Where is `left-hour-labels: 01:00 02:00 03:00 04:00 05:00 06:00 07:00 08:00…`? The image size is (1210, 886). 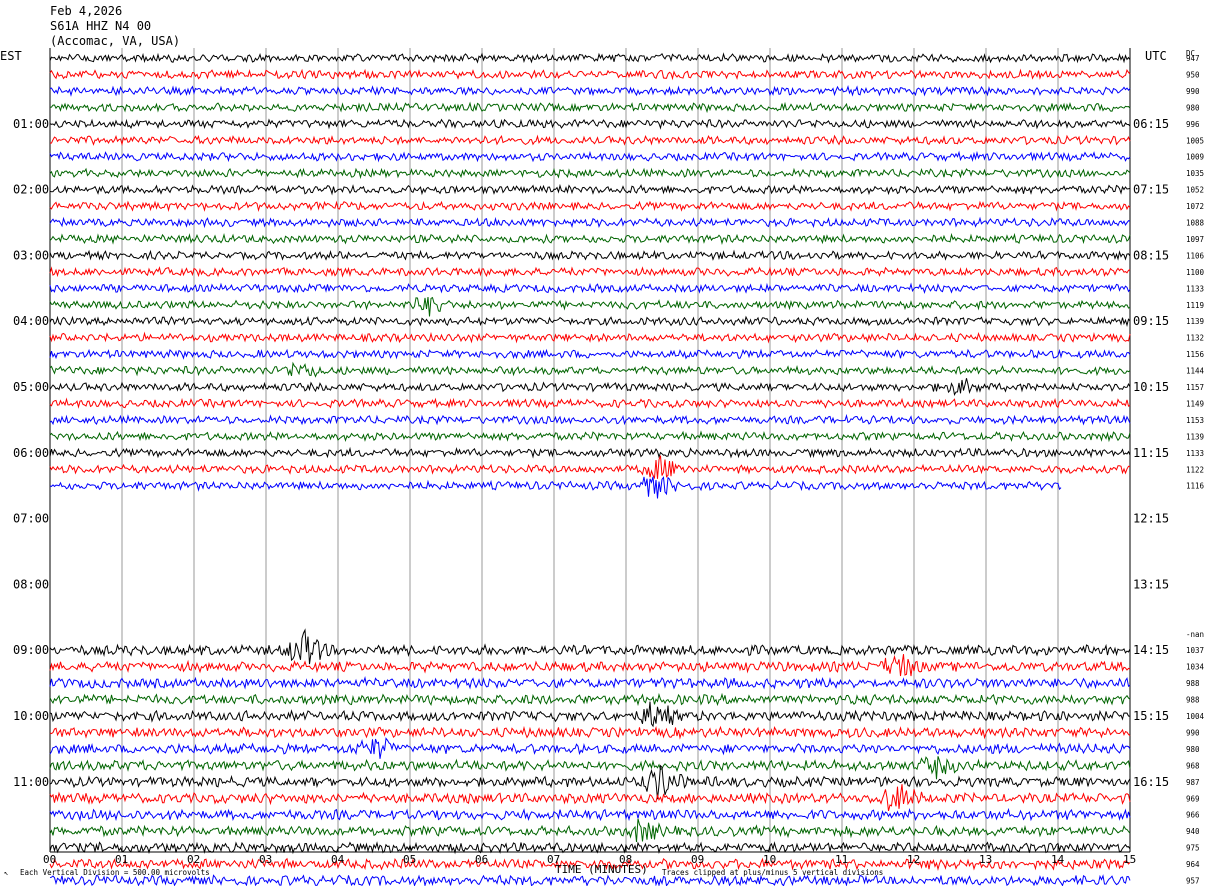 left-hour-labels: 01:00 02:00 03:00 04:00 05:00 06:00 07:00 08:00… is located at coordinates (31, 453).